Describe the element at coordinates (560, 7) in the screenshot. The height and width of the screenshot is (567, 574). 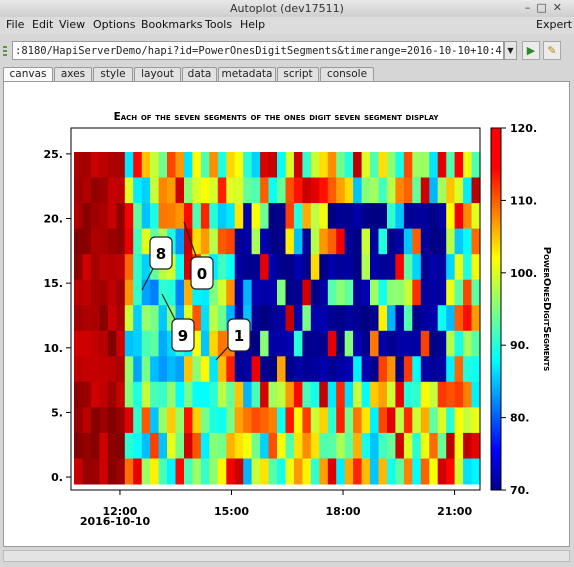
I see `close-icon: ✕` at that location.